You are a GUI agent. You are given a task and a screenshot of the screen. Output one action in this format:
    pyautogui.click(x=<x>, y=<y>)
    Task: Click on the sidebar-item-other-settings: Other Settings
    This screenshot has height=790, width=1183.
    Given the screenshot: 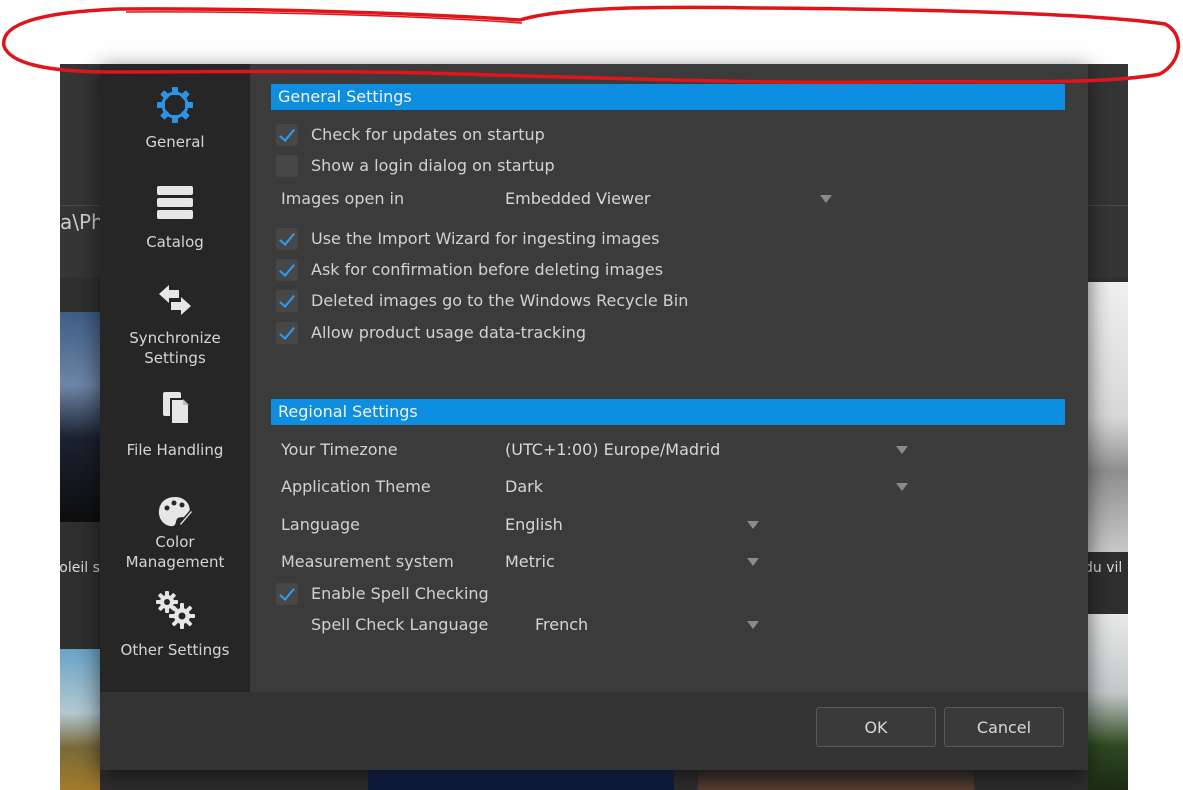 What is the action you would take?
    pyautogui.click(x=175, y=625)
    